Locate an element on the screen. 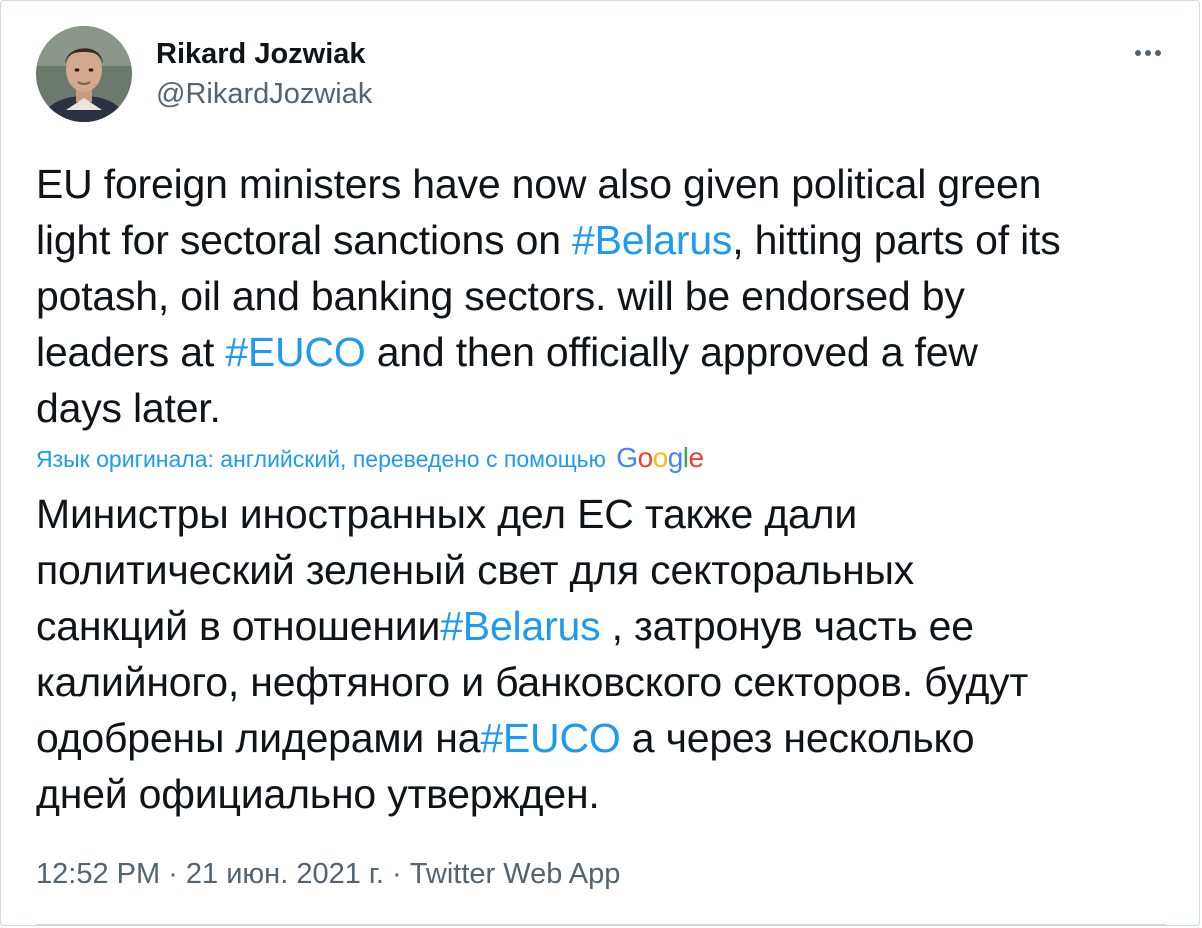 This screenshot has height=928, width=1202. text-segment: санкций в отношении is located at coordinates (238, 626).